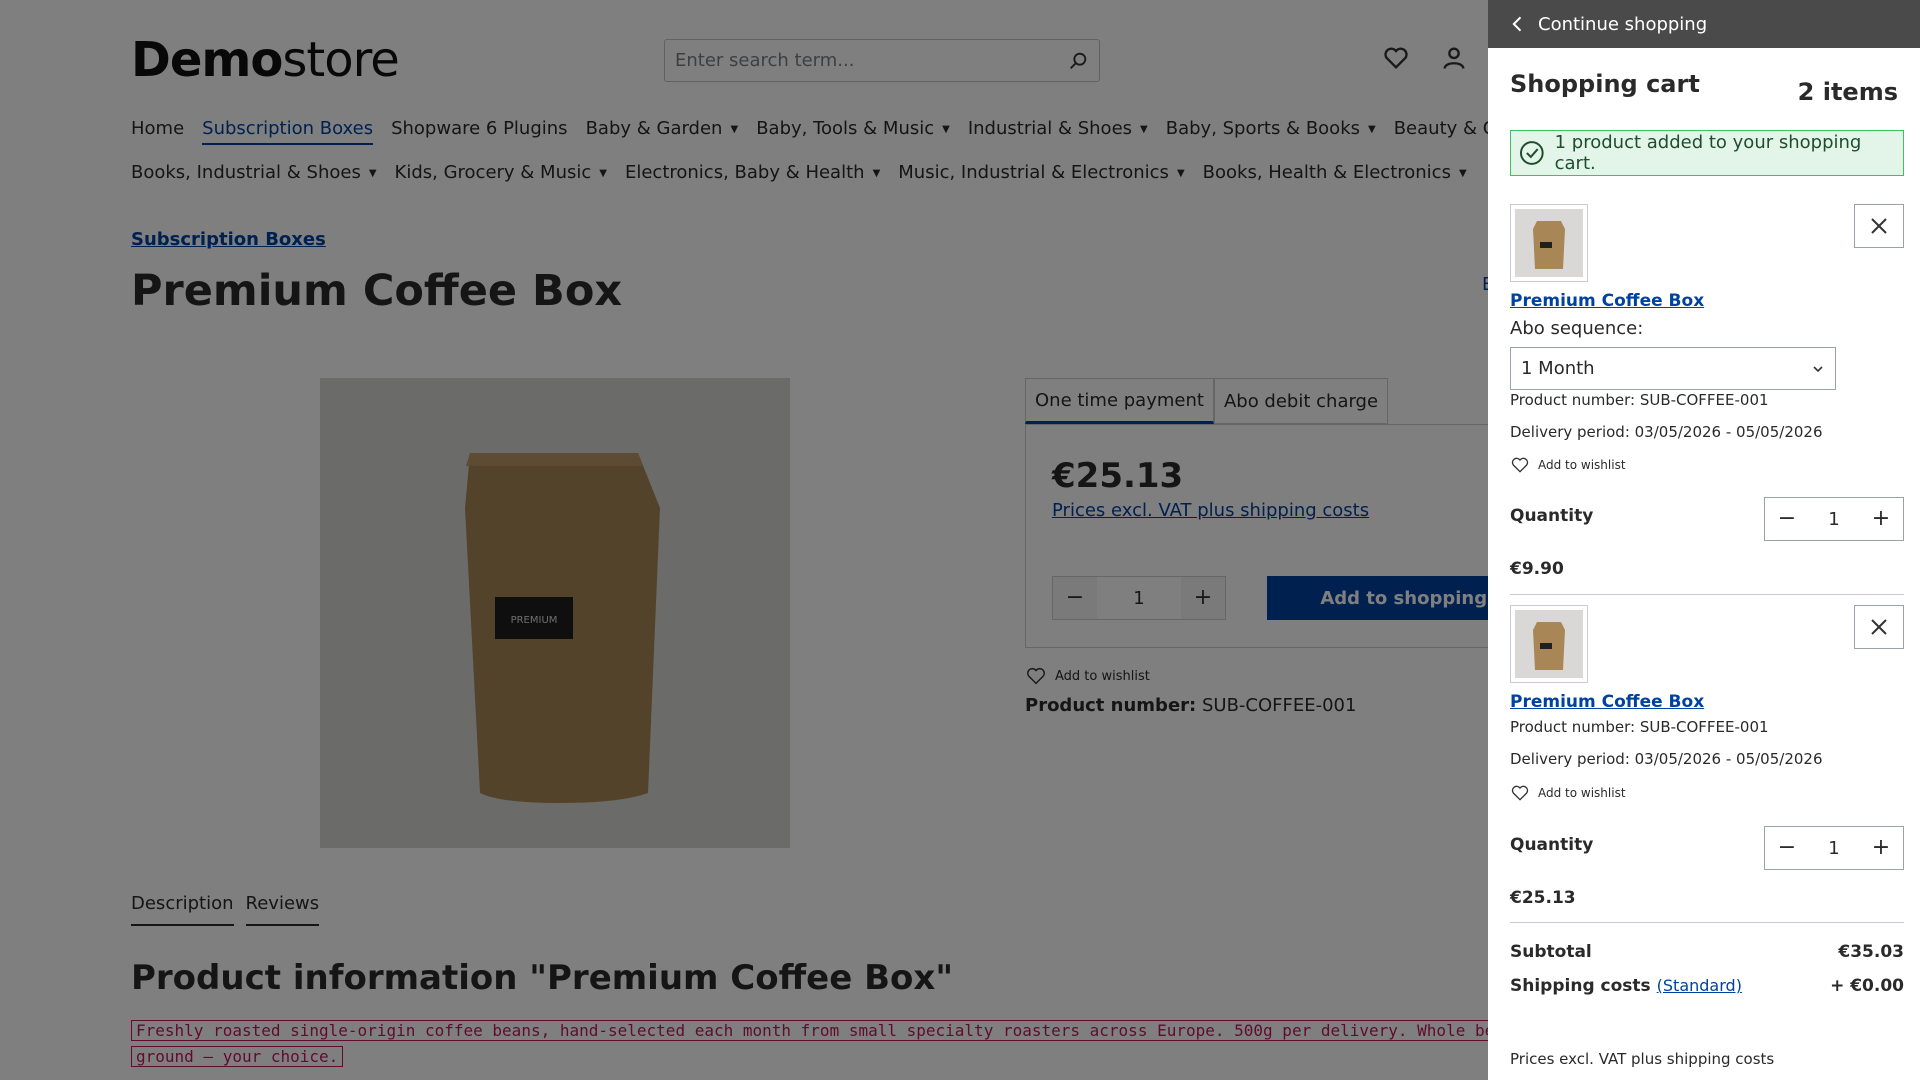  What do you see at coordinates (1707, 153) in the screenshot?
I see `success-alert: 1 product added to your shopping cart.` at bounding box center [1707, 153].